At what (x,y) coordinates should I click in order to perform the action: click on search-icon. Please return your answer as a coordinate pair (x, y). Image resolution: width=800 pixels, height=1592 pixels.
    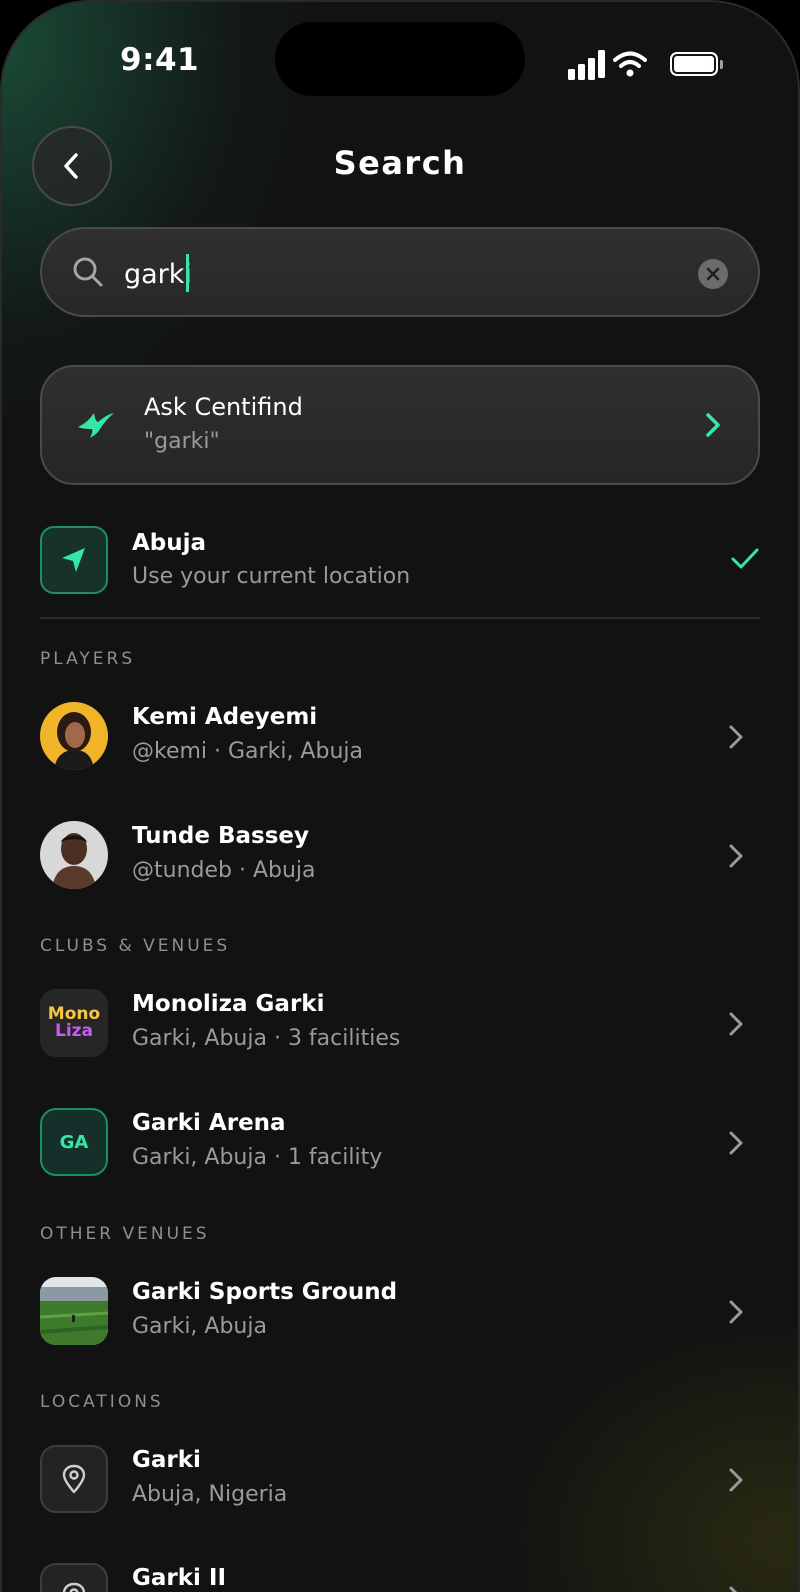
    Looking at the image, I should click on (88, 272).